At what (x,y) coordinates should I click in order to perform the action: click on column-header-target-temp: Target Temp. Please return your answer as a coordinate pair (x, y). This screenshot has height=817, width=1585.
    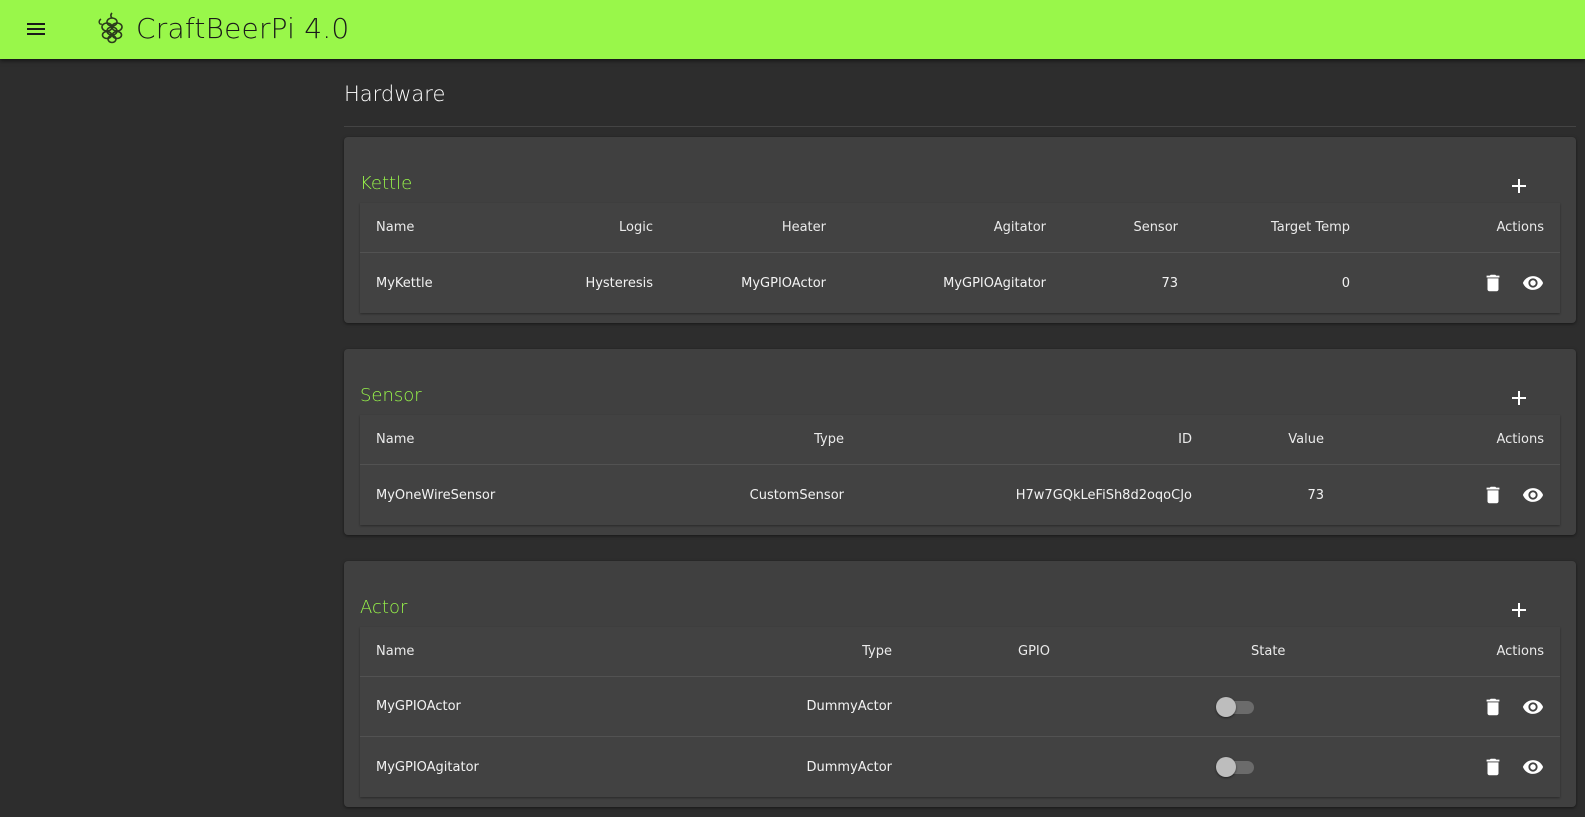
    Looking at the image, I should click on (1310, 227).